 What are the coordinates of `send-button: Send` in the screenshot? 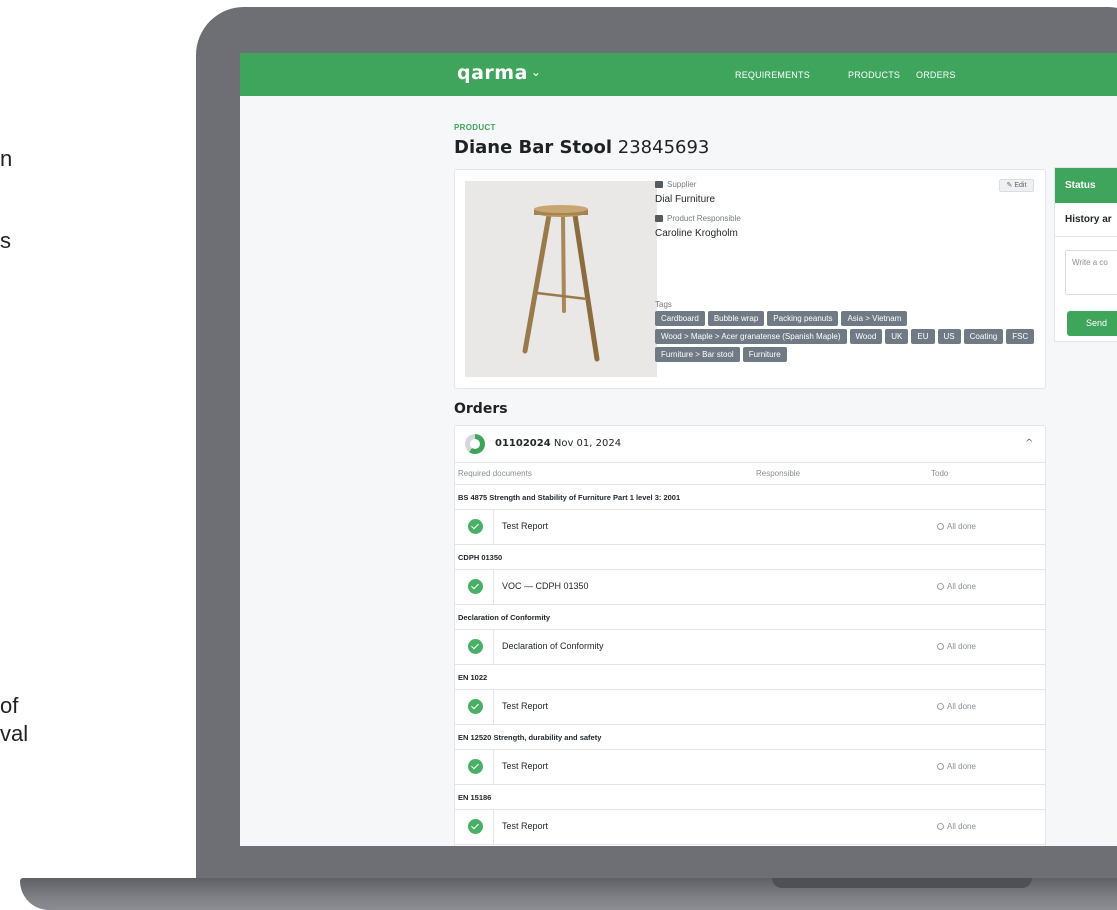 It's located at (1092, 323).